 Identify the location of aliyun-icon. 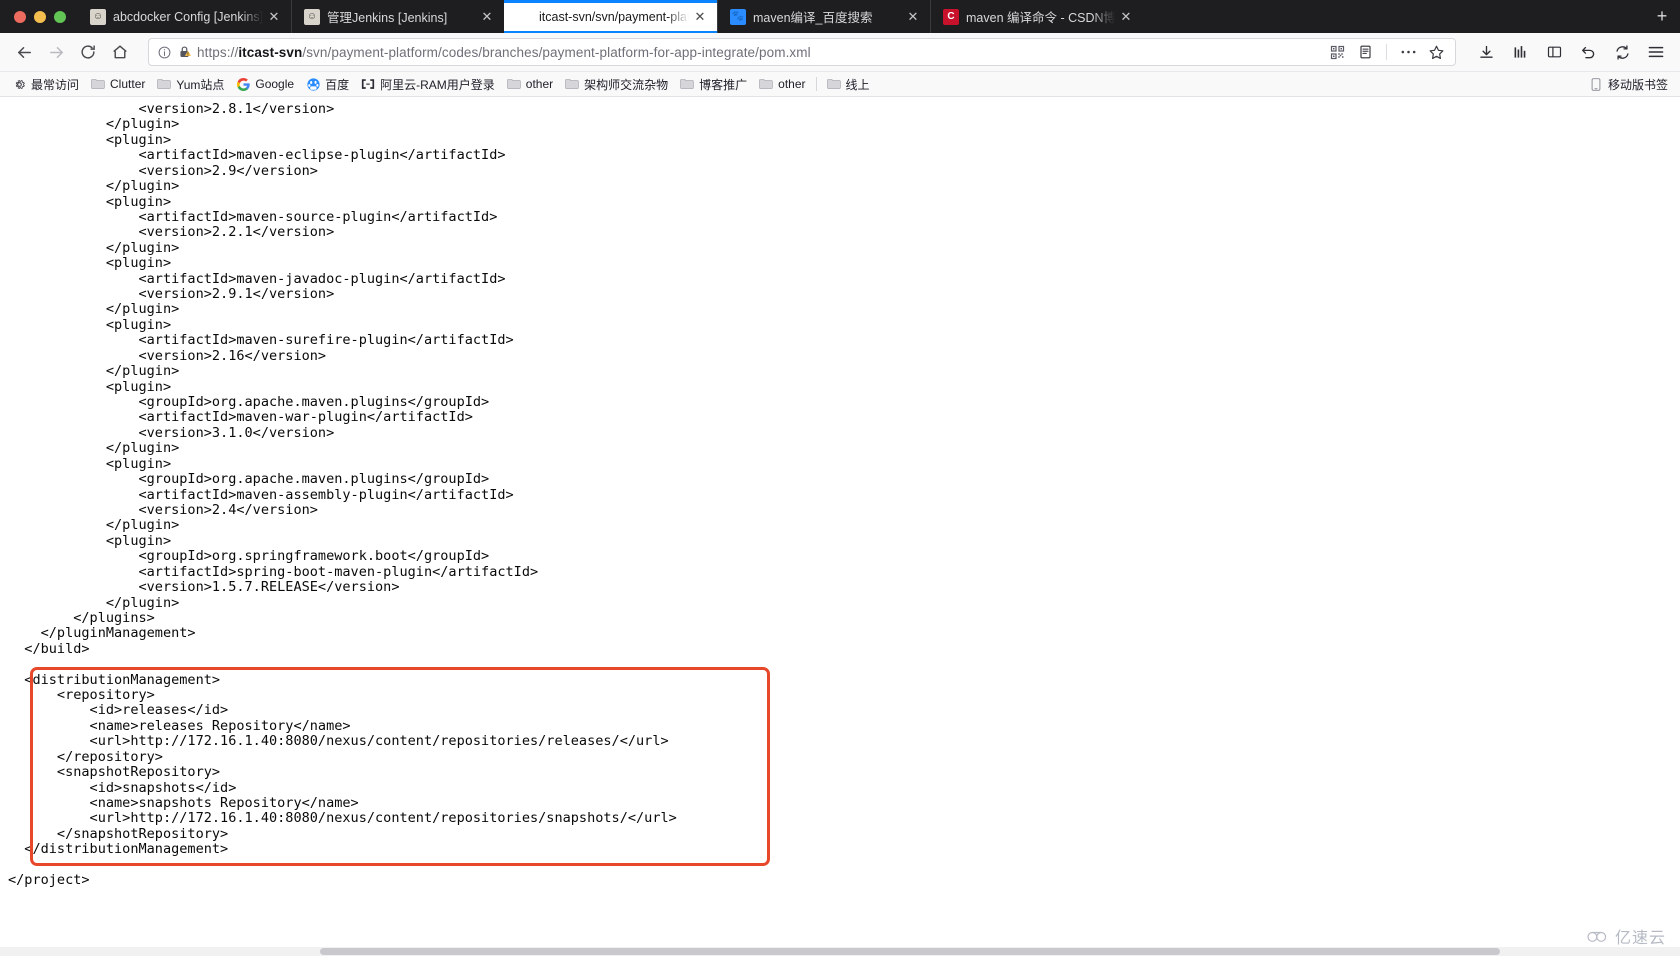
(368, 84).